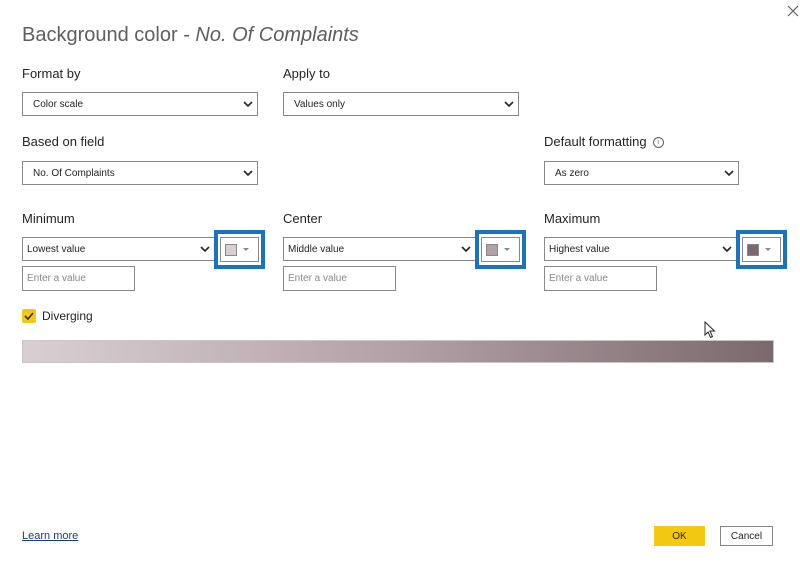 This screenshot has width=800, height=569. Describe the element at coordinates (379, 249) in the screenshot. I see `center-select: Middle value` at that location.